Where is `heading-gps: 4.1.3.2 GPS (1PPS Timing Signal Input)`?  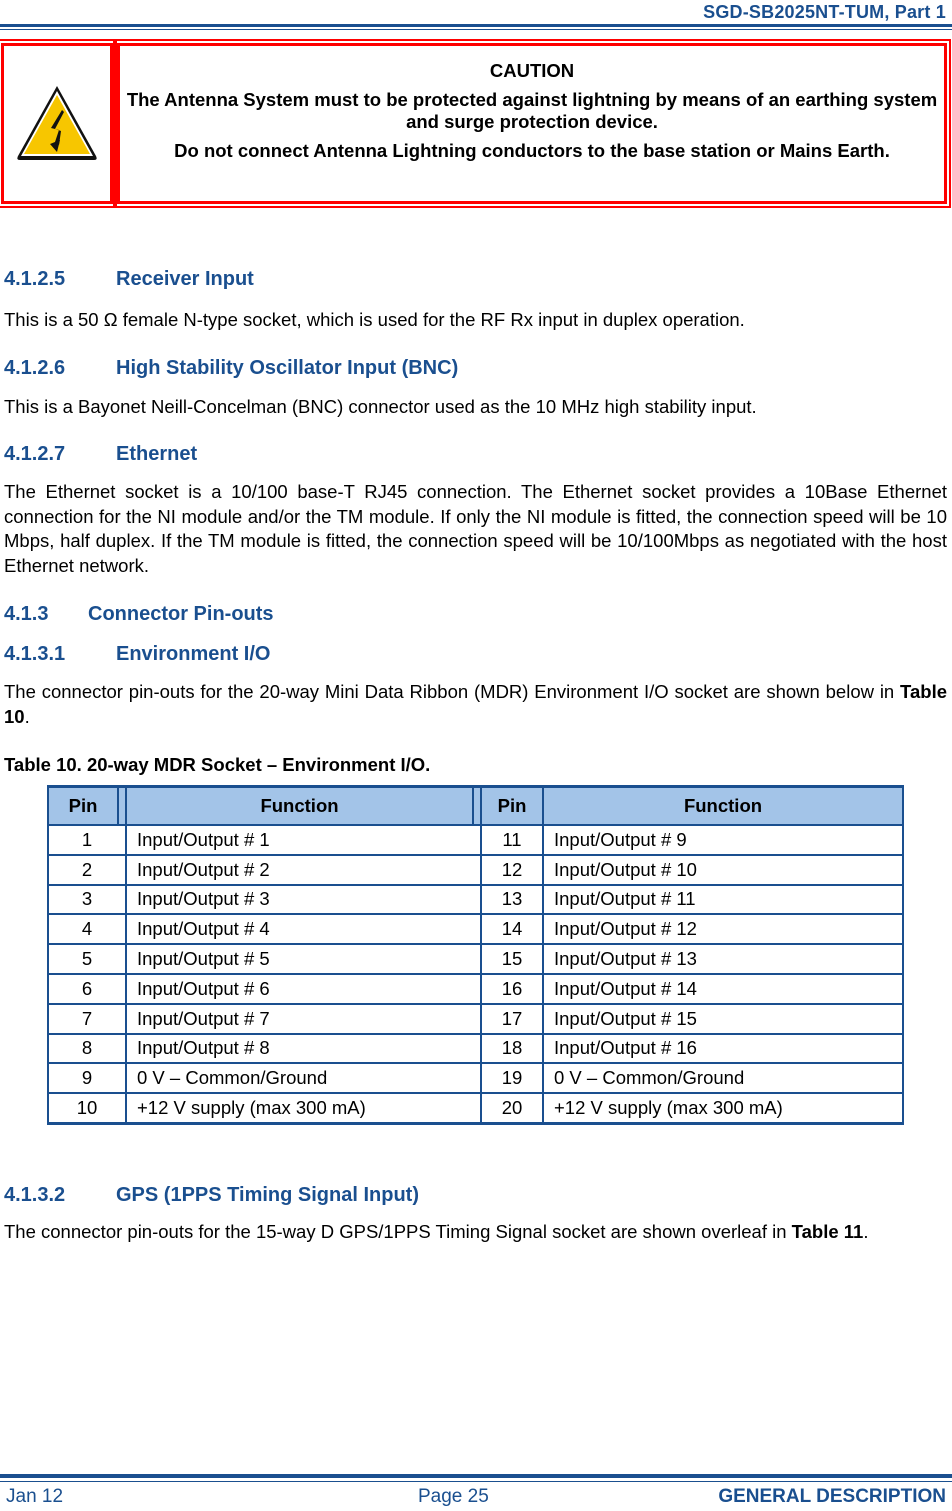 heading-gps: 4.1.3.2 GPS (1PPS Timing Signal Input) is located at coordinates (211, 1195).